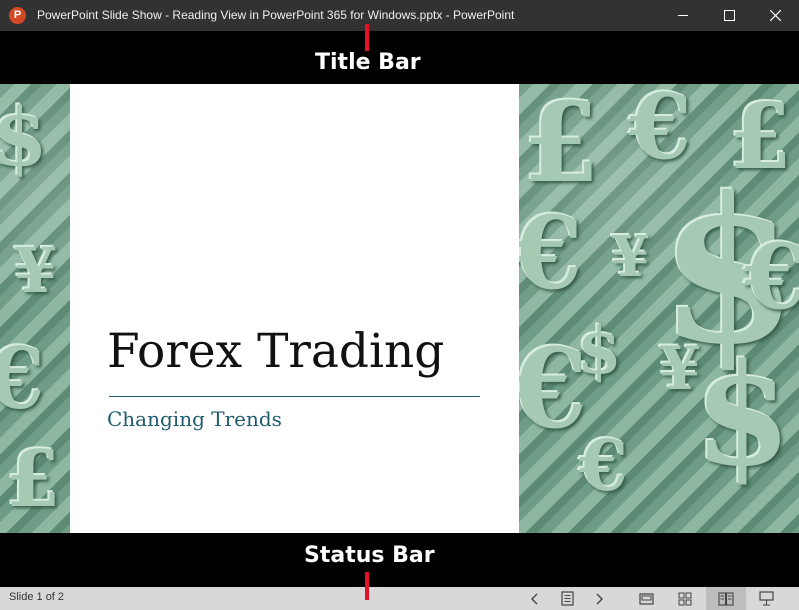  I want to click on slide-sorter-icon, so click(685, 598).